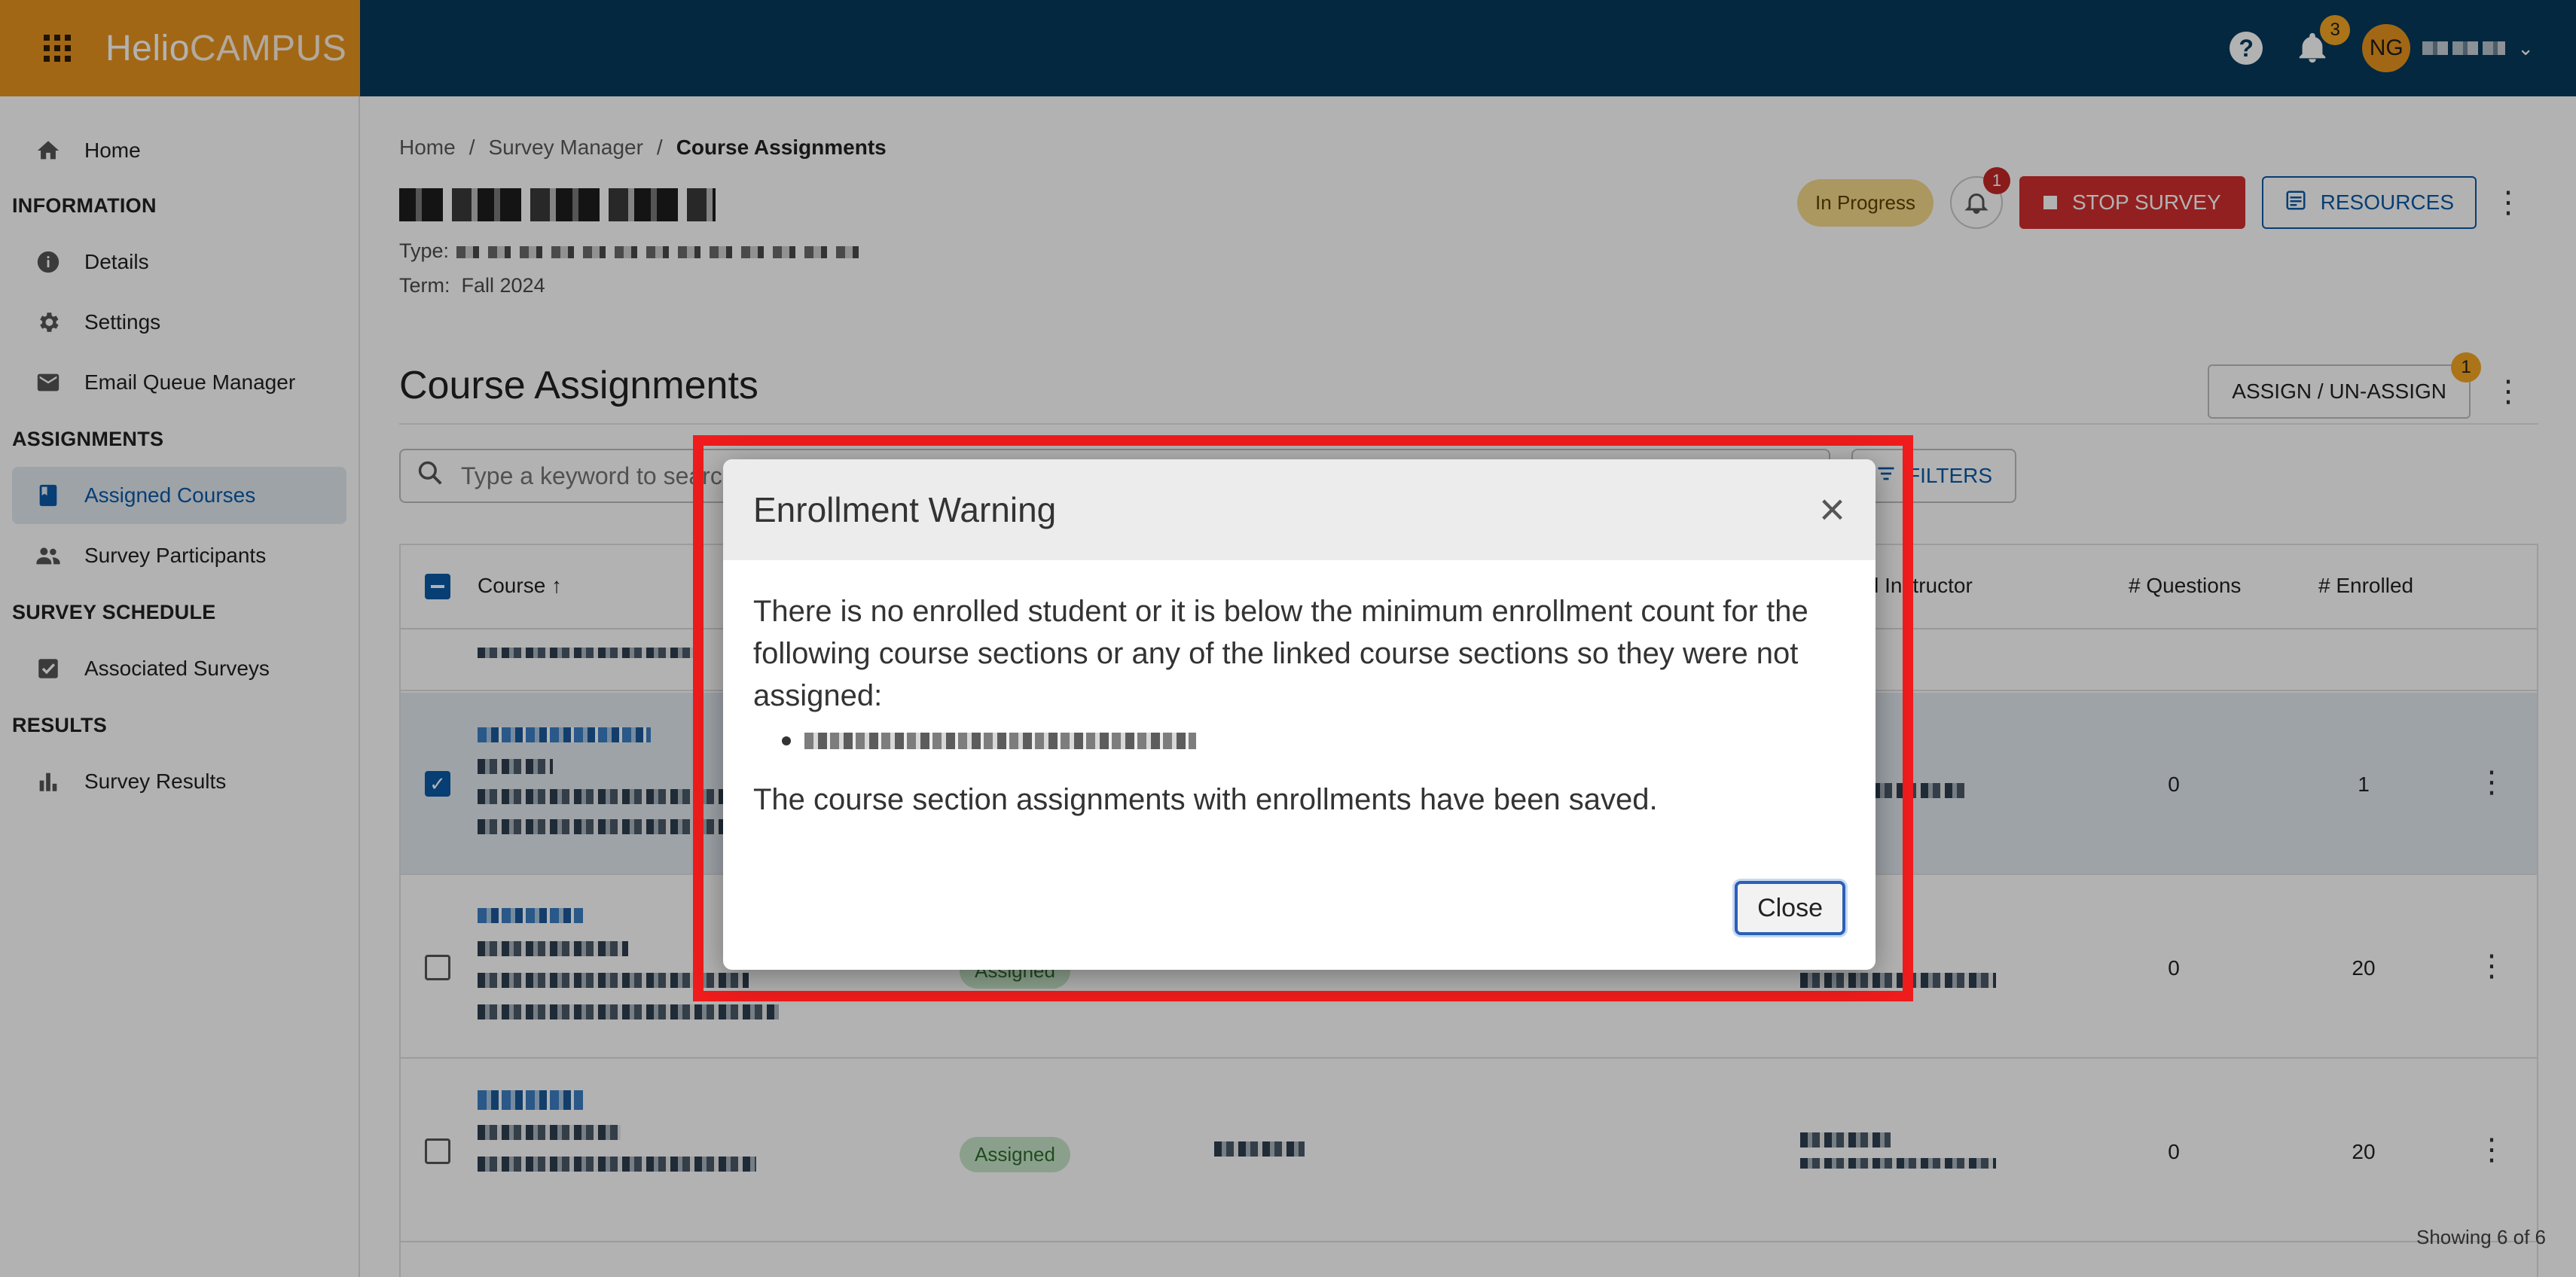 The image size is (2576, 1277). I want to click on dialog-header: Enrollment Warning ×, so click(1300, 510).